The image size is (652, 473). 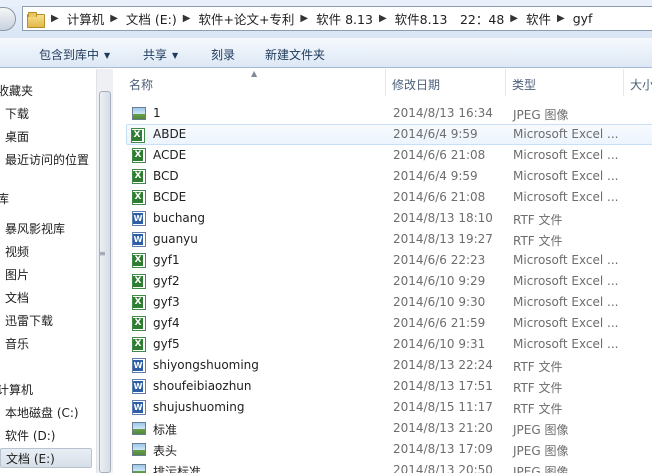 I want to click on file-date: 2014/6/10 9:31, so click(x=439, y=344).